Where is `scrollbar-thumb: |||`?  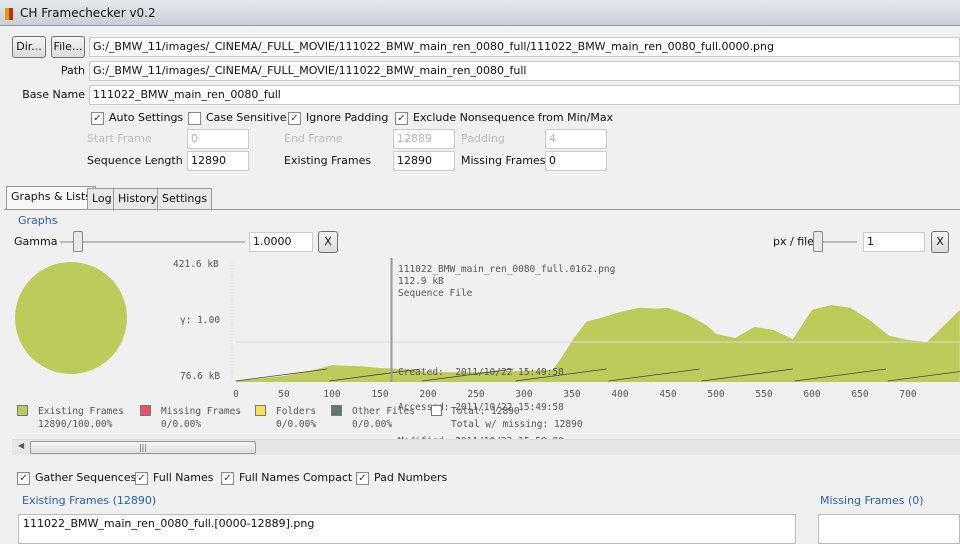 scrollbar-thumb: ||| is located at coordinates (143, 447).